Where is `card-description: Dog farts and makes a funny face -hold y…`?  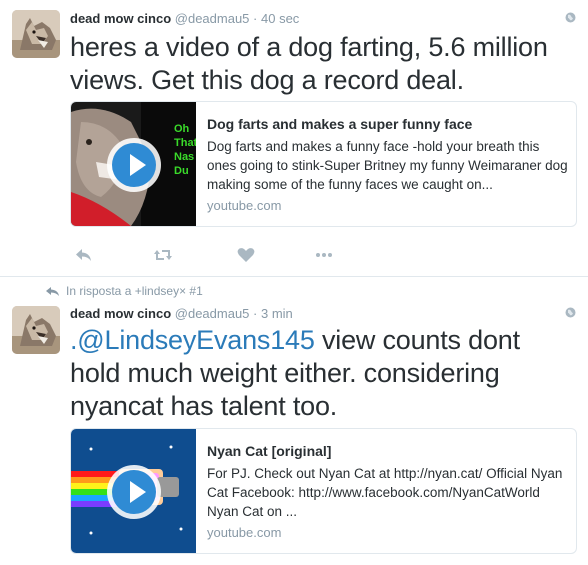 card-description: Dog farts and makes a funny face -hold y… is located at coordinates (387, 165).